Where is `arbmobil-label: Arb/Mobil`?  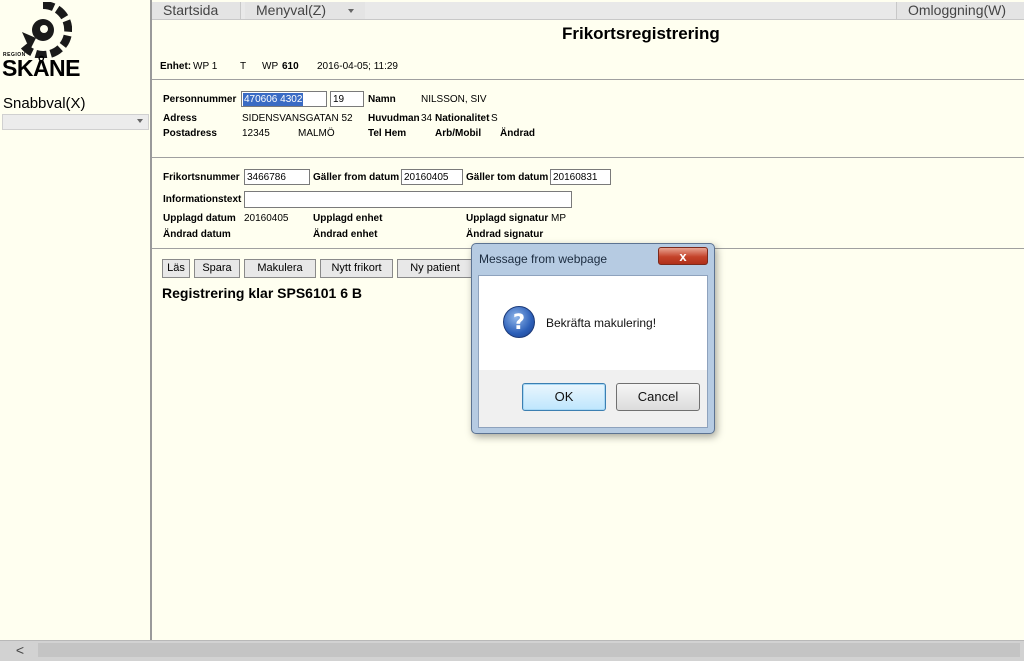 arbmobil-label: Arb/Mobil is located at coordinates (458, 133).